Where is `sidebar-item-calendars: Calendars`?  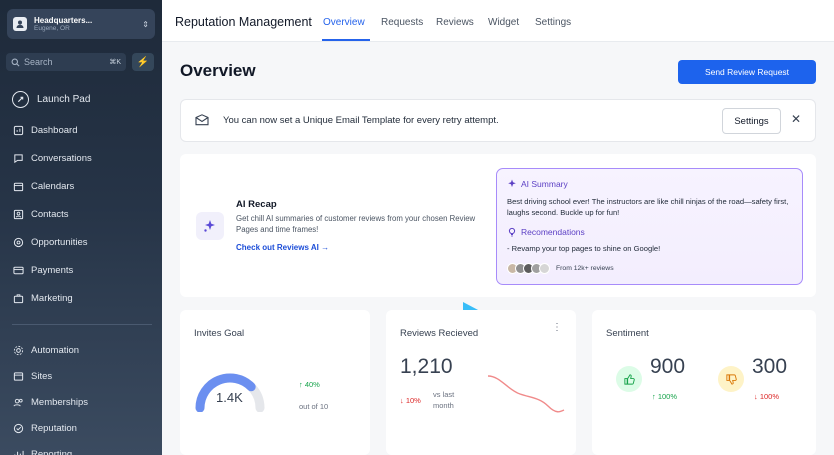
sidebar-item-calendars: Calendars is located at coordinates (43, 186).